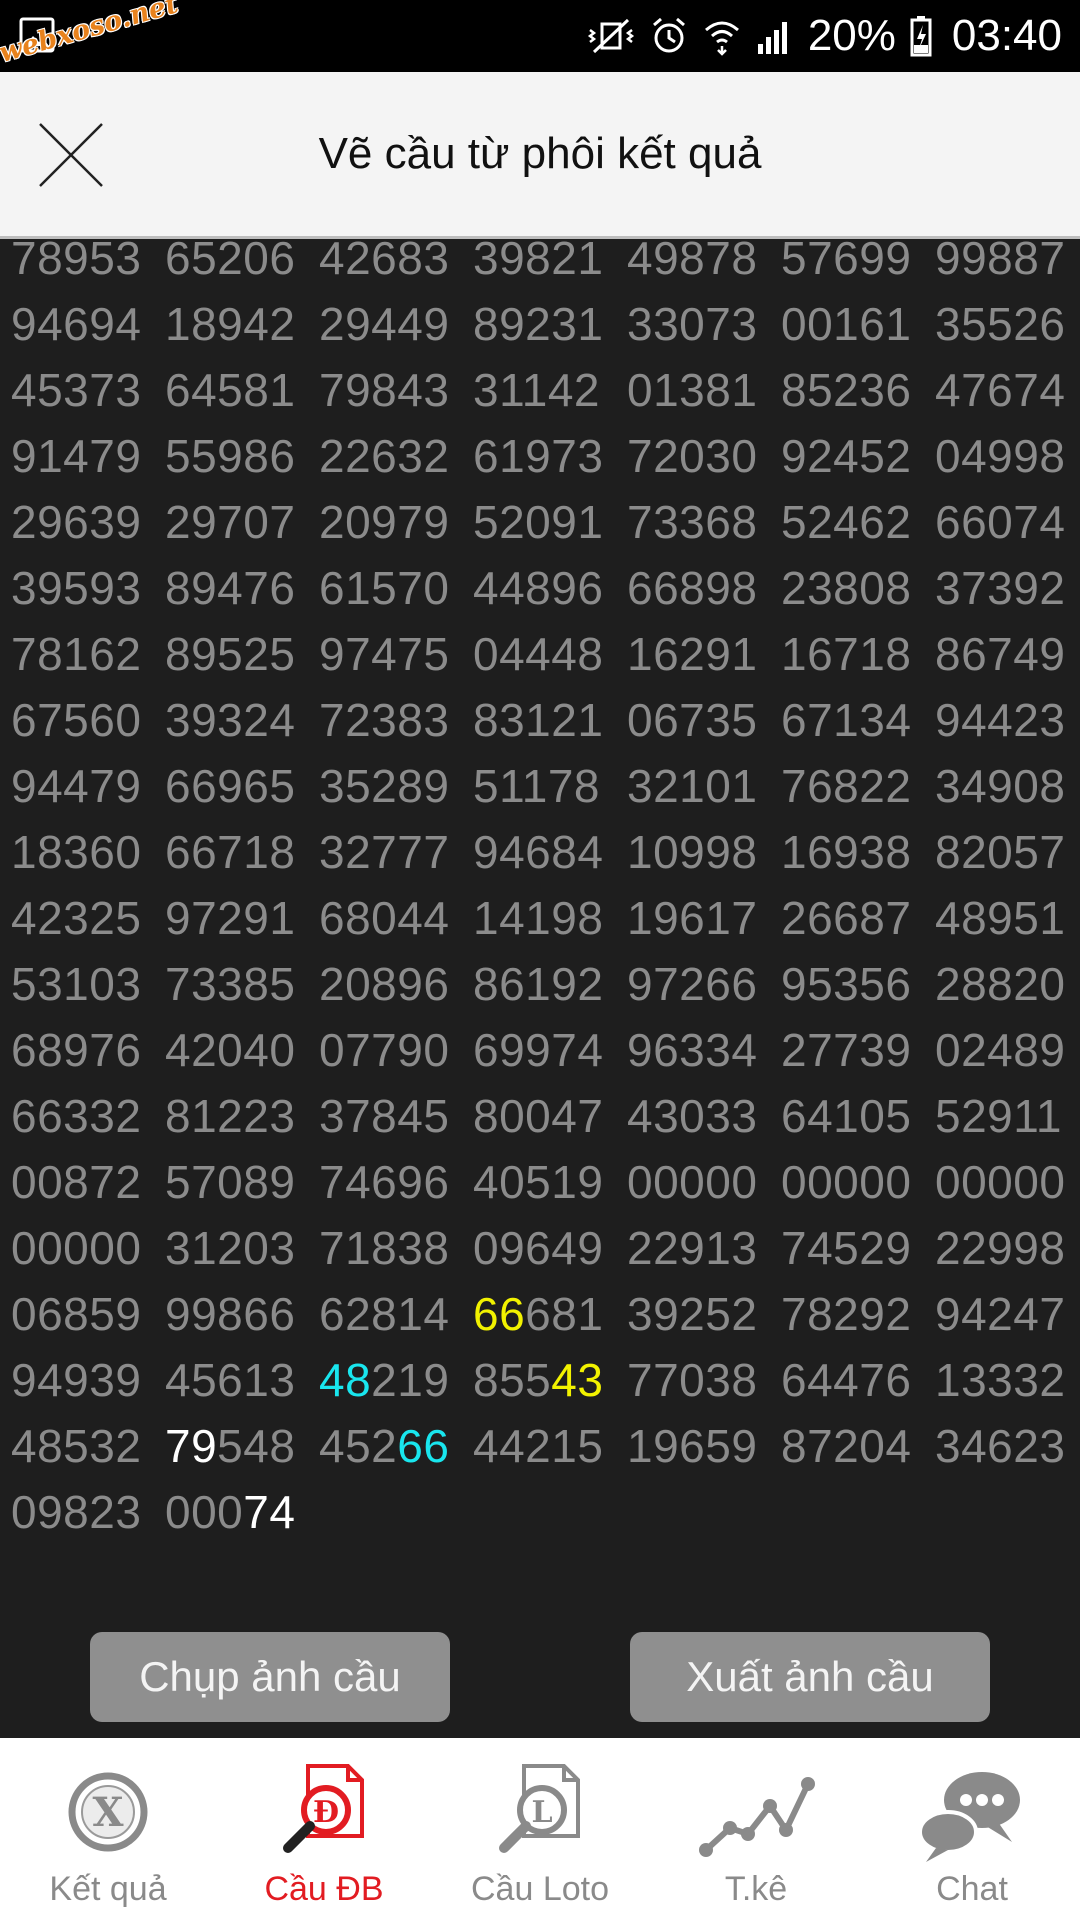 This screenshot has height=1920, width=1080. I want to click on result-number: 35526, so click(1000, 324).